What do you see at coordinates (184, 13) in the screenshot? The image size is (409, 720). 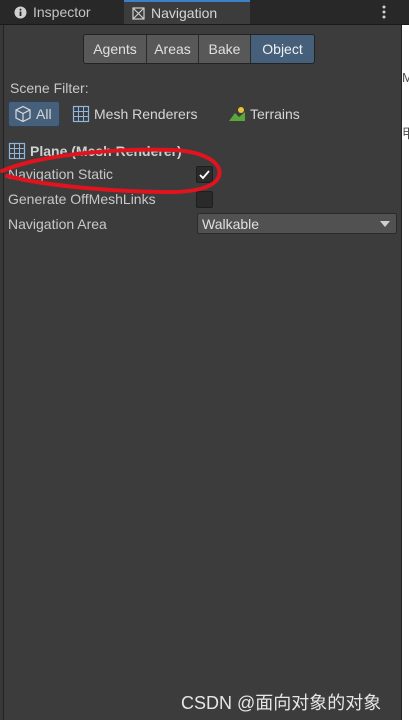 I see `tab-navigation-label: Navigation` at bounding box center [184, 13].